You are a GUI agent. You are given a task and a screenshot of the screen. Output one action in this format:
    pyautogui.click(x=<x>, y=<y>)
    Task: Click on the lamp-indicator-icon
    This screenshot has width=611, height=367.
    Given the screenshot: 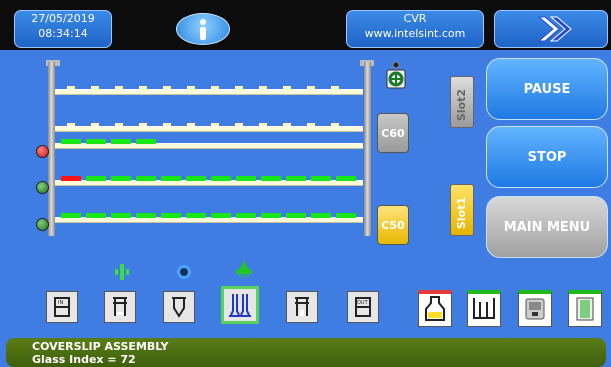 What is the action you would take?
    pyautogui.click(x=244, y=271)
    